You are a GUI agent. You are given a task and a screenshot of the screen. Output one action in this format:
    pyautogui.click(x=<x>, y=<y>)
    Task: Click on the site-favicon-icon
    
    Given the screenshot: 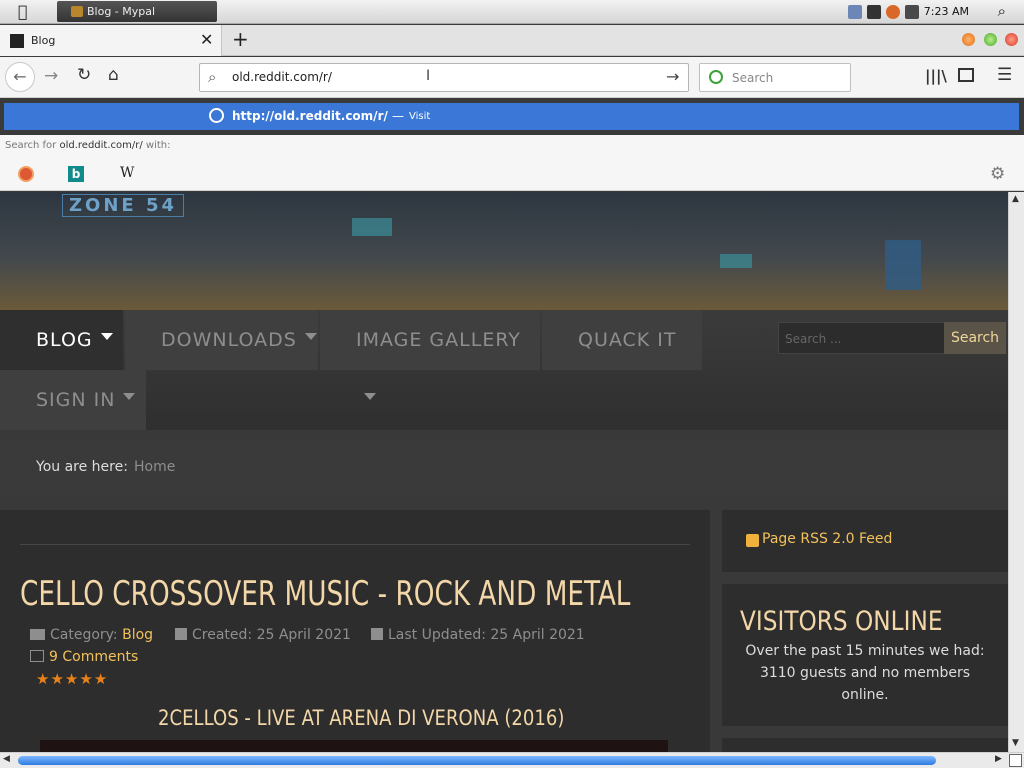 What is the action you would take?
    pyautogui.click(x=17, y=41)
    